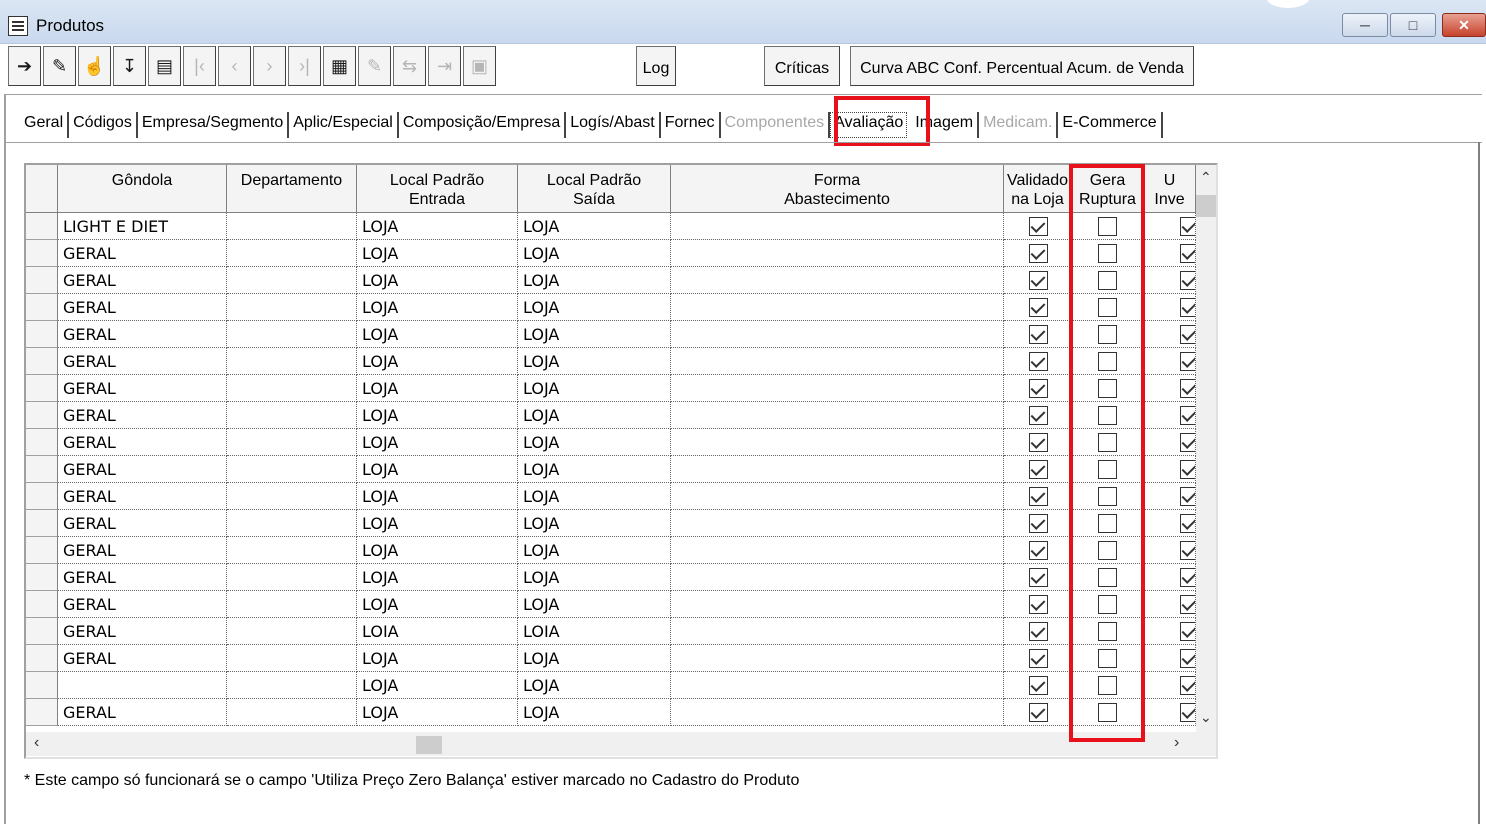 The width and height of the screenshot is (1486, 824). Describe the element at coordinates (802, 66) in the screenshot. I see `criticas-button: Críticas` at that location.